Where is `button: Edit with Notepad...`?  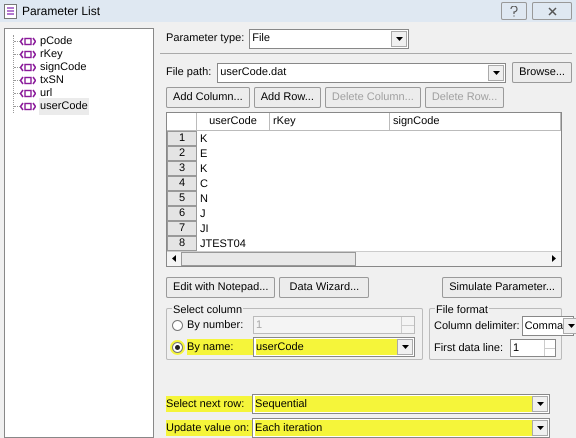
button: Edit with Notepad... is located at coordinates (221, 287).